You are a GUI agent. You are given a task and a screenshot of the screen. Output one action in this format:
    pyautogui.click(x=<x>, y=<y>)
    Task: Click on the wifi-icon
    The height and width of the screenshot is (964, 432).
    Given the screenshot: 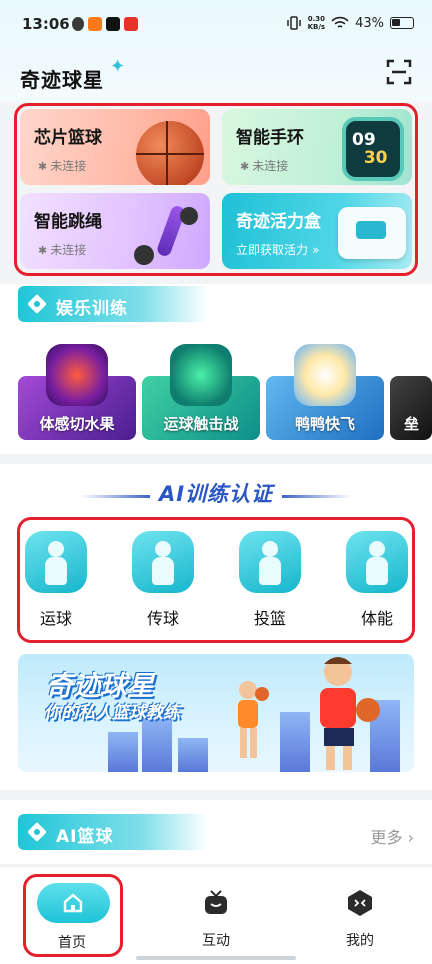 What is the action you would take?
    pyautogui.click(x=340, y=22)
    